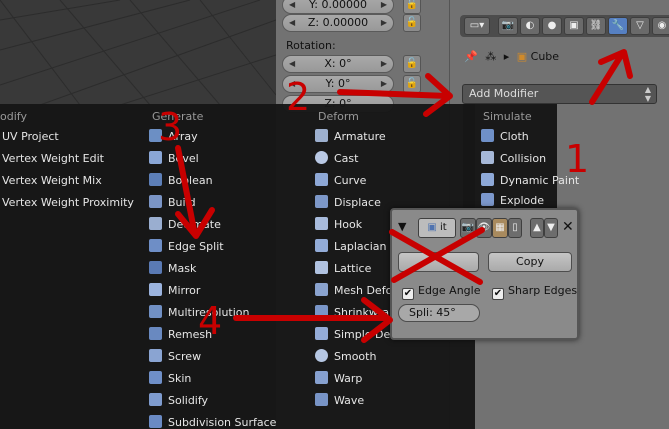 This screenshot has height=429, width=669. What do you see at coordinates (321, 223) in the screenshot?
I see `hook-icon` at bounding box center [321, 223].